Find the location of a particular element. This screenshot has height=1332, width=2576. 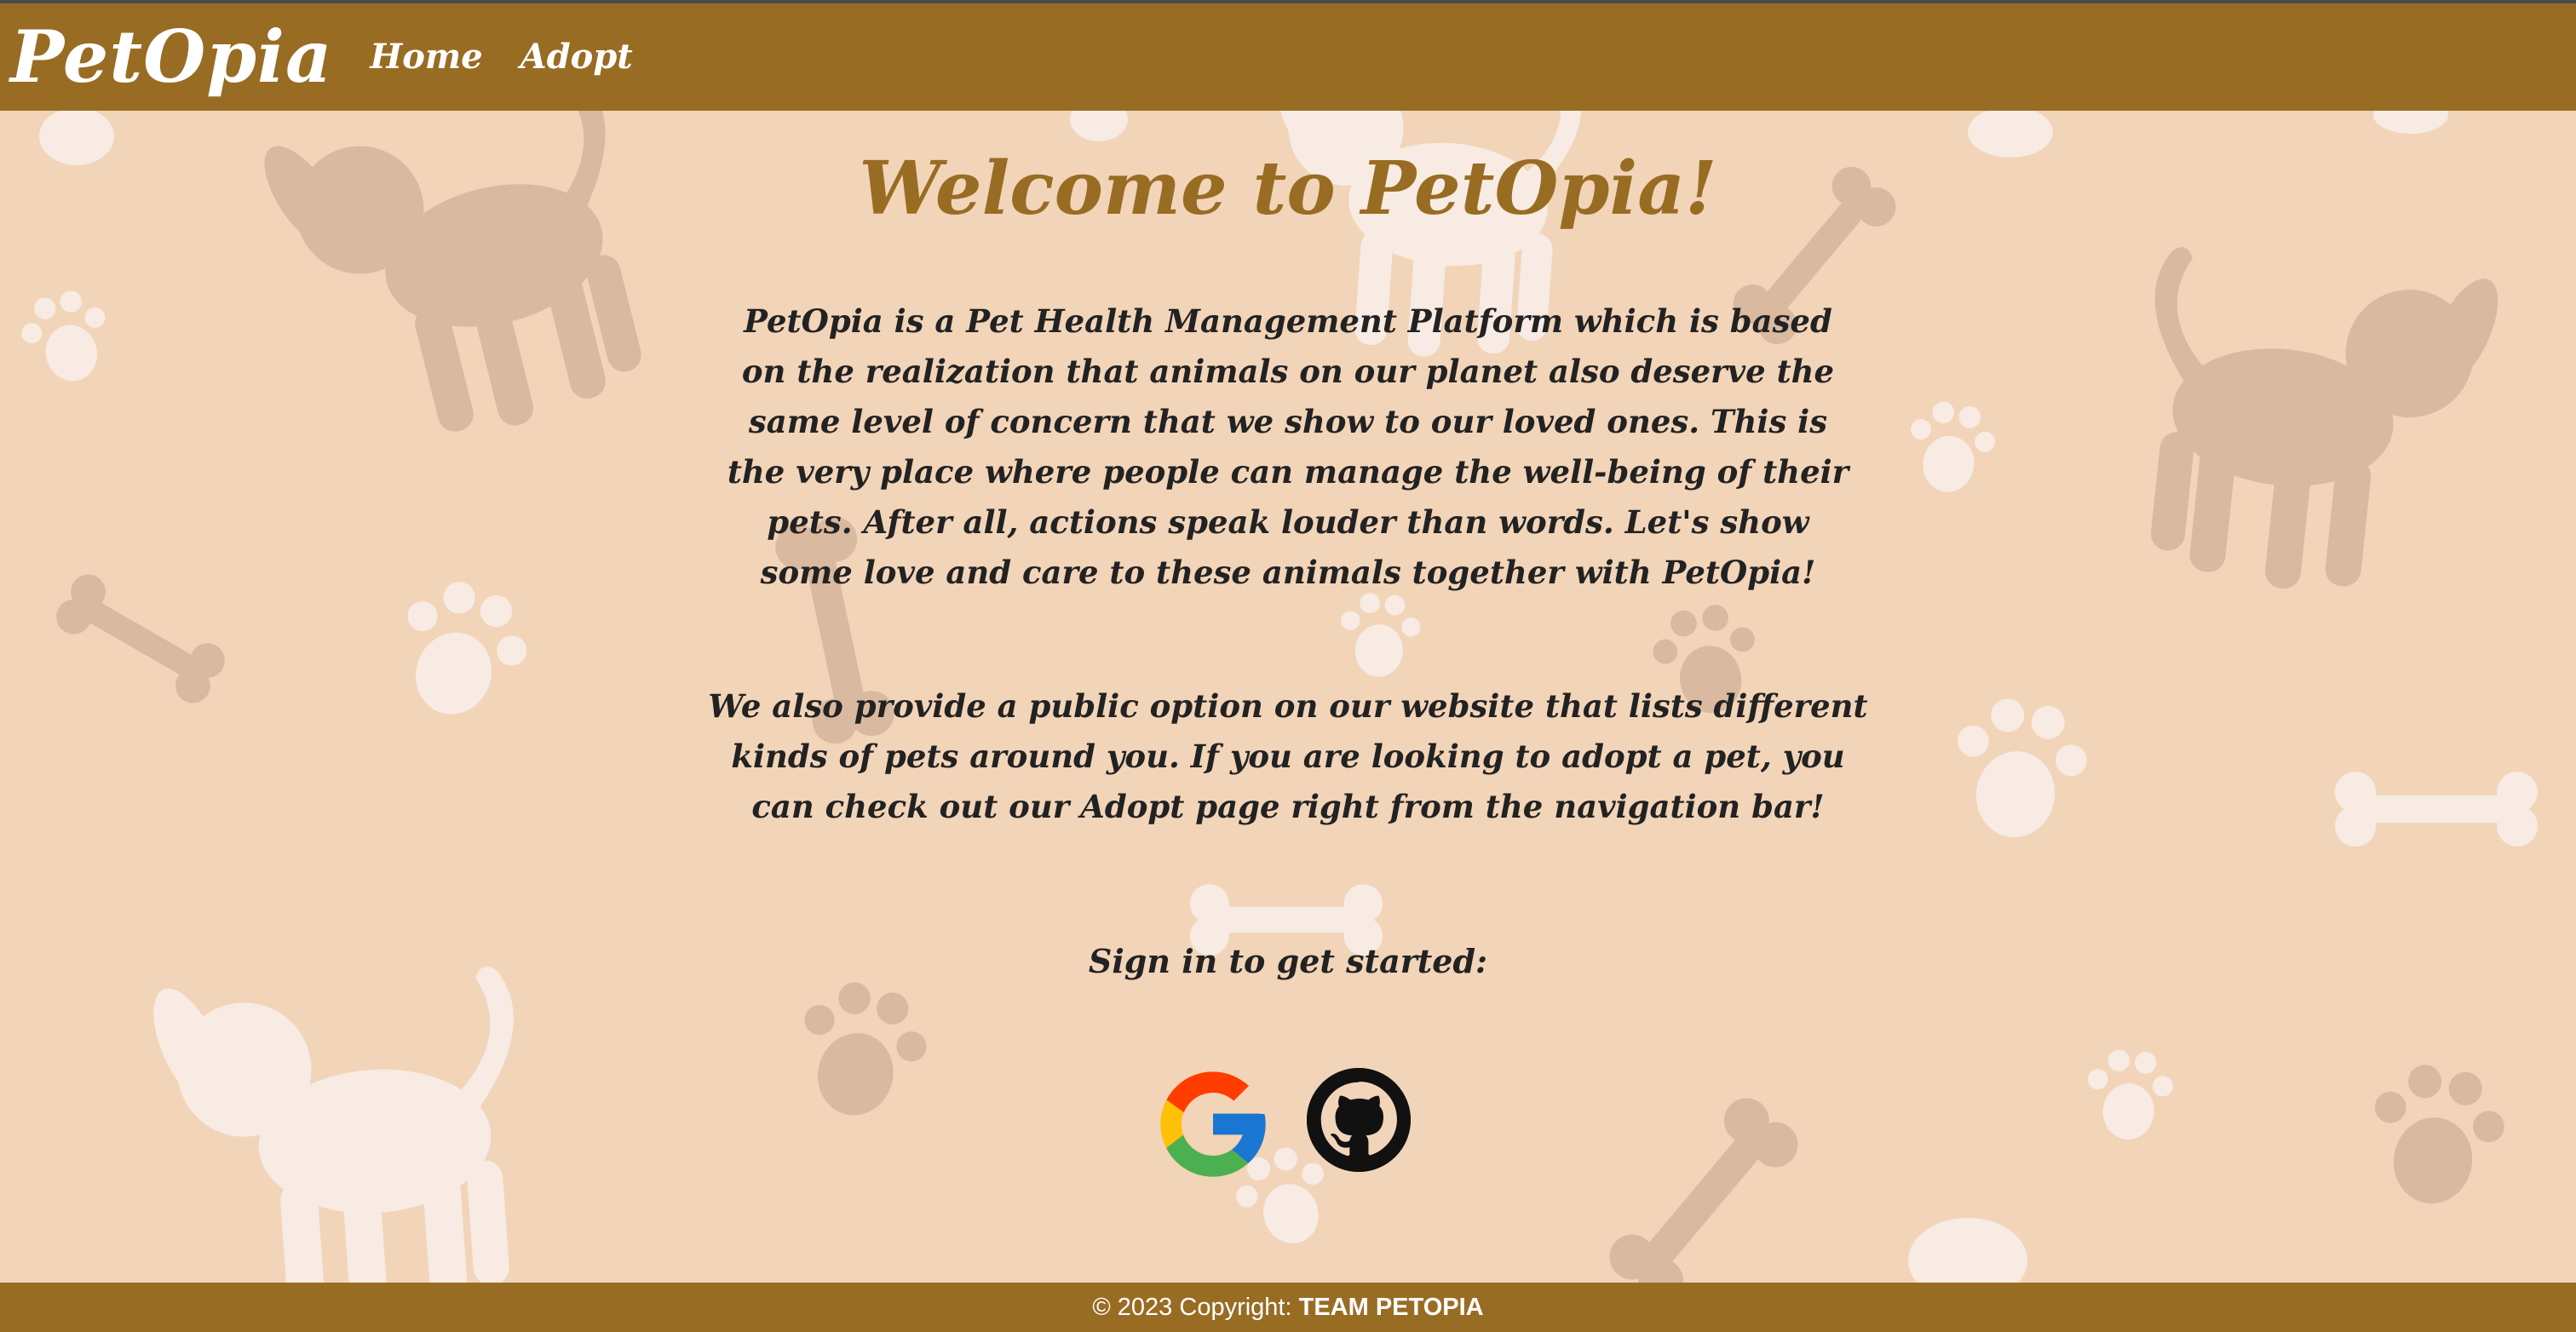

google-icon is located at coordinates (1213, 1124).